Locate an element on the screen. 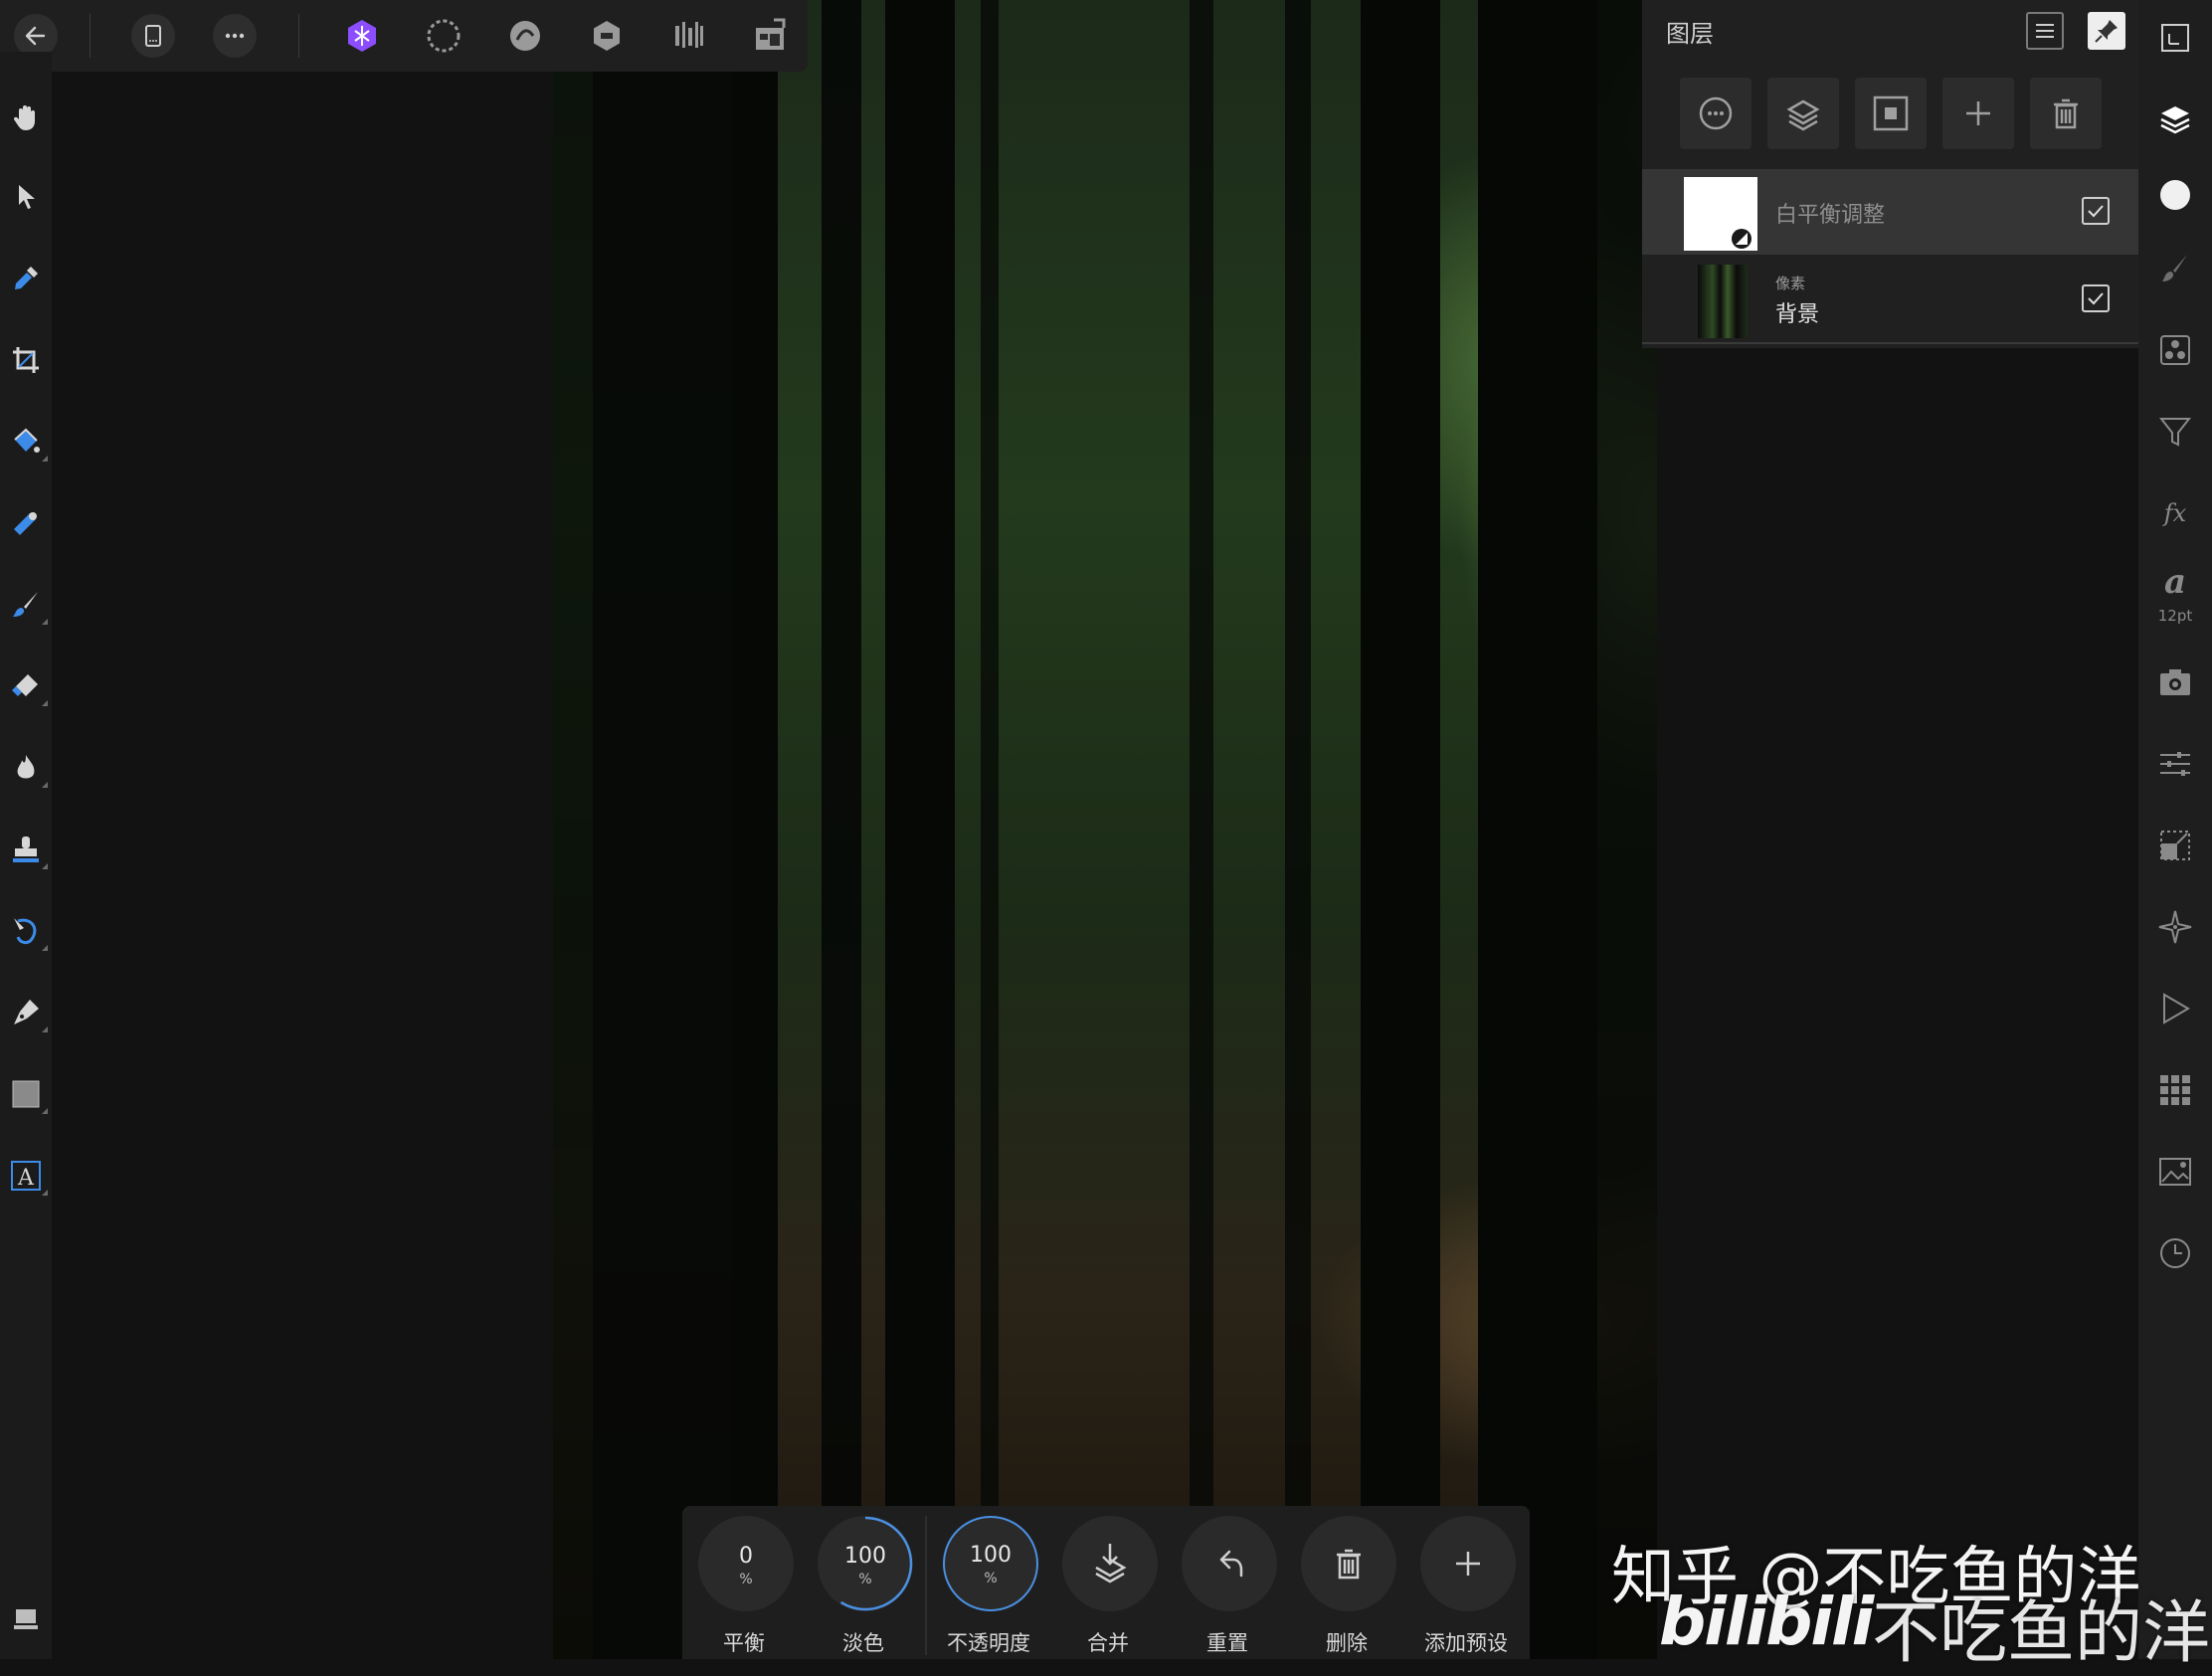 This screenshot has width=2212, height=1676. tone-mapping-persona-icon is located at coordinates (607, 36).